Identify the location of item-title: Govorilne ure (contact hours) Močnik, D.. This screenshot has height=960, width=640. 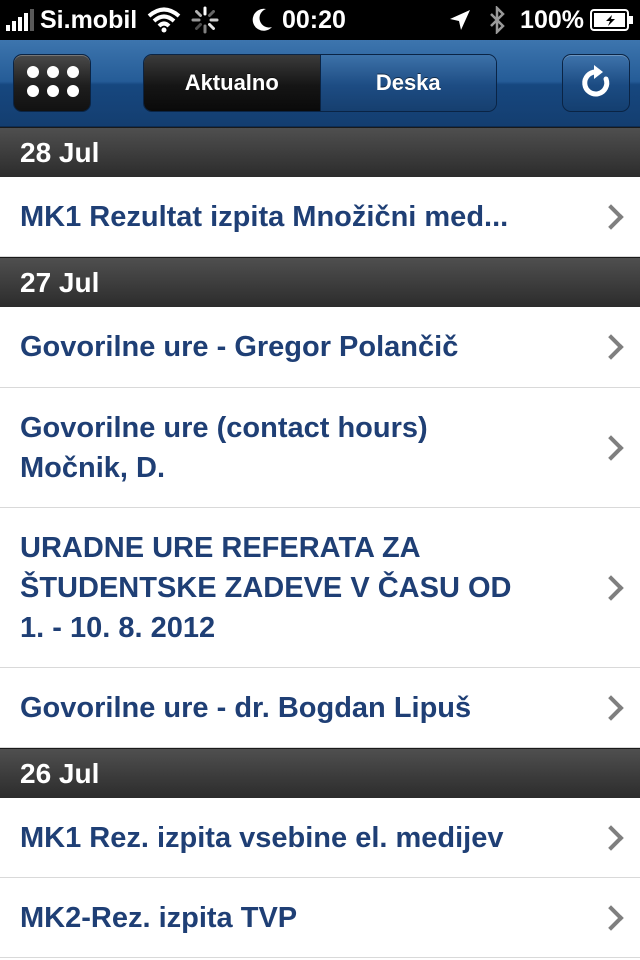
(224, 447).